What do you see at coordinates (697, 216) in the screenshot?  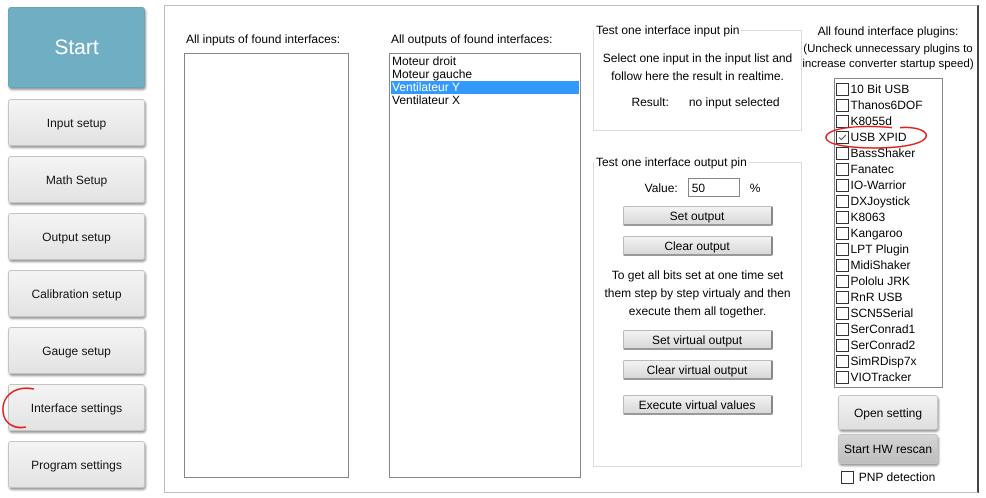 I see `action-button: Set output` at bounding box center [697, 216].